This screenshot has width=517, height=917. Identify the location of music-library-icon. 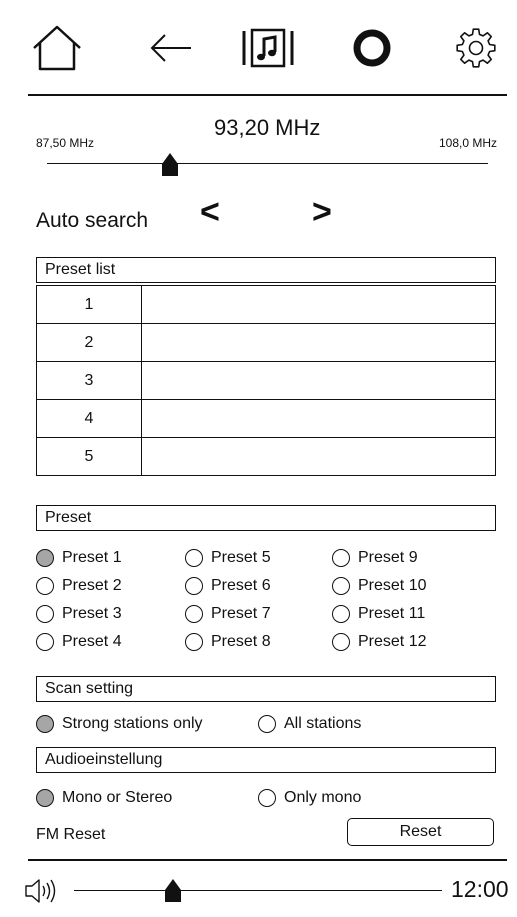
(268, 48).